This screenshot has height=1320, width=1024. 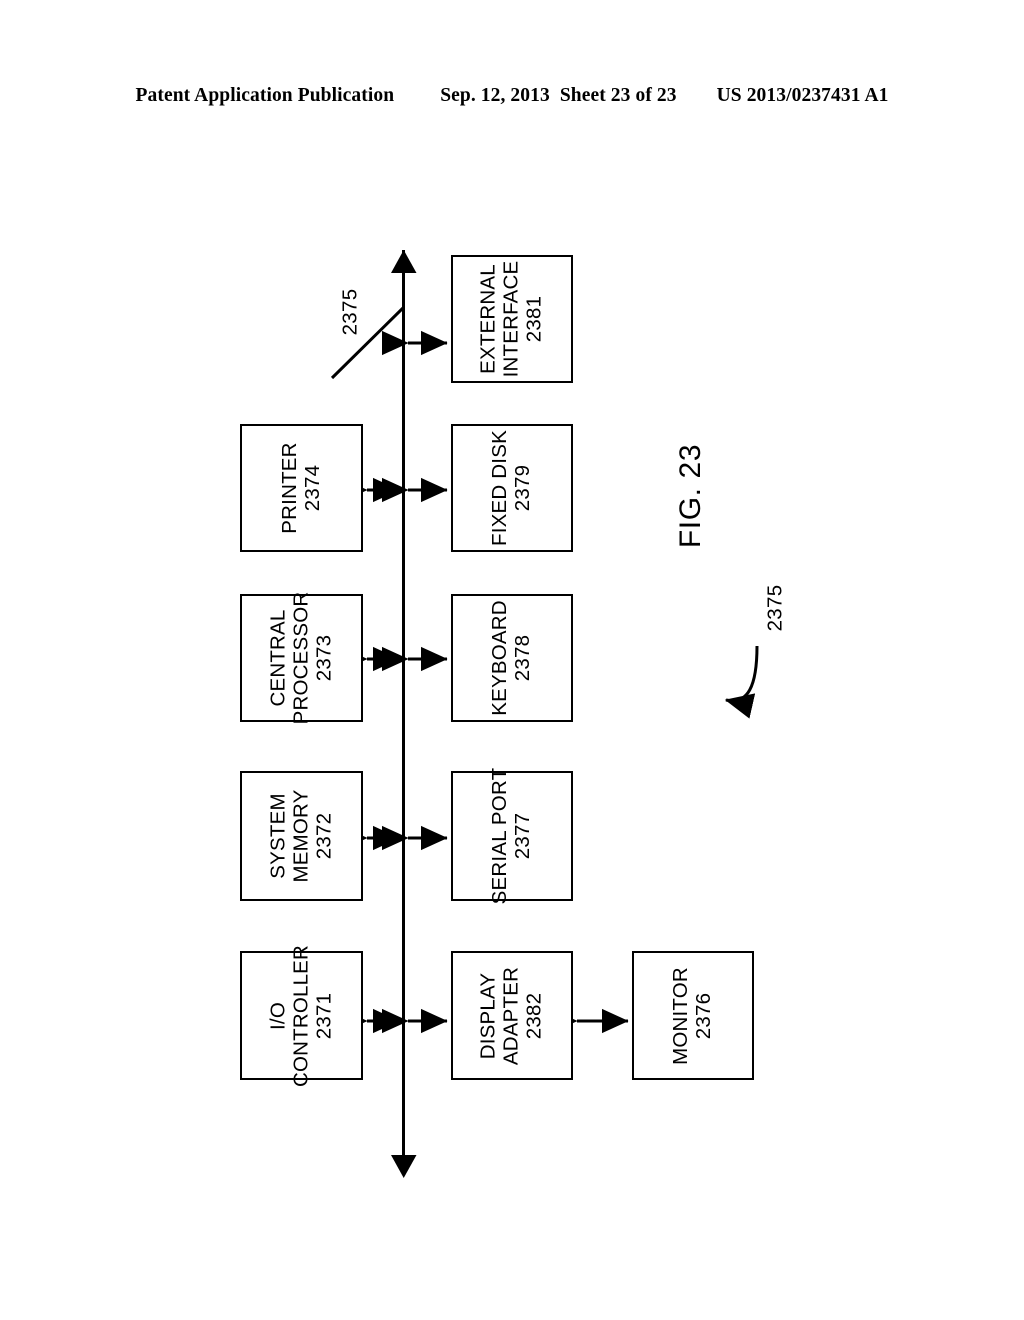 I want to click on block-printer: PRINTER 2374, so click(x=301, y=488).